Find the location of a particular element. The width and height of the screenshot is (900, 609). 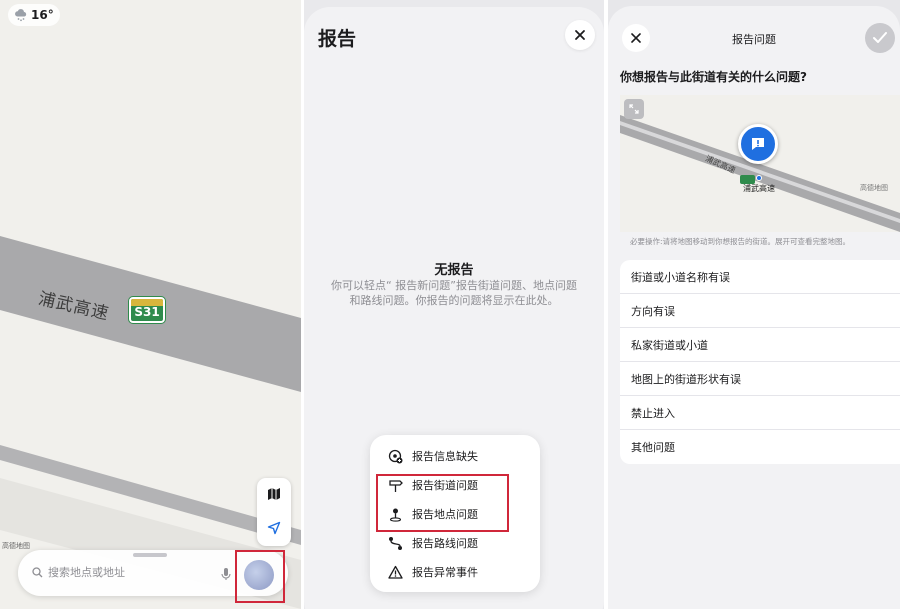

route-icon is located at coordinates (395, 543).